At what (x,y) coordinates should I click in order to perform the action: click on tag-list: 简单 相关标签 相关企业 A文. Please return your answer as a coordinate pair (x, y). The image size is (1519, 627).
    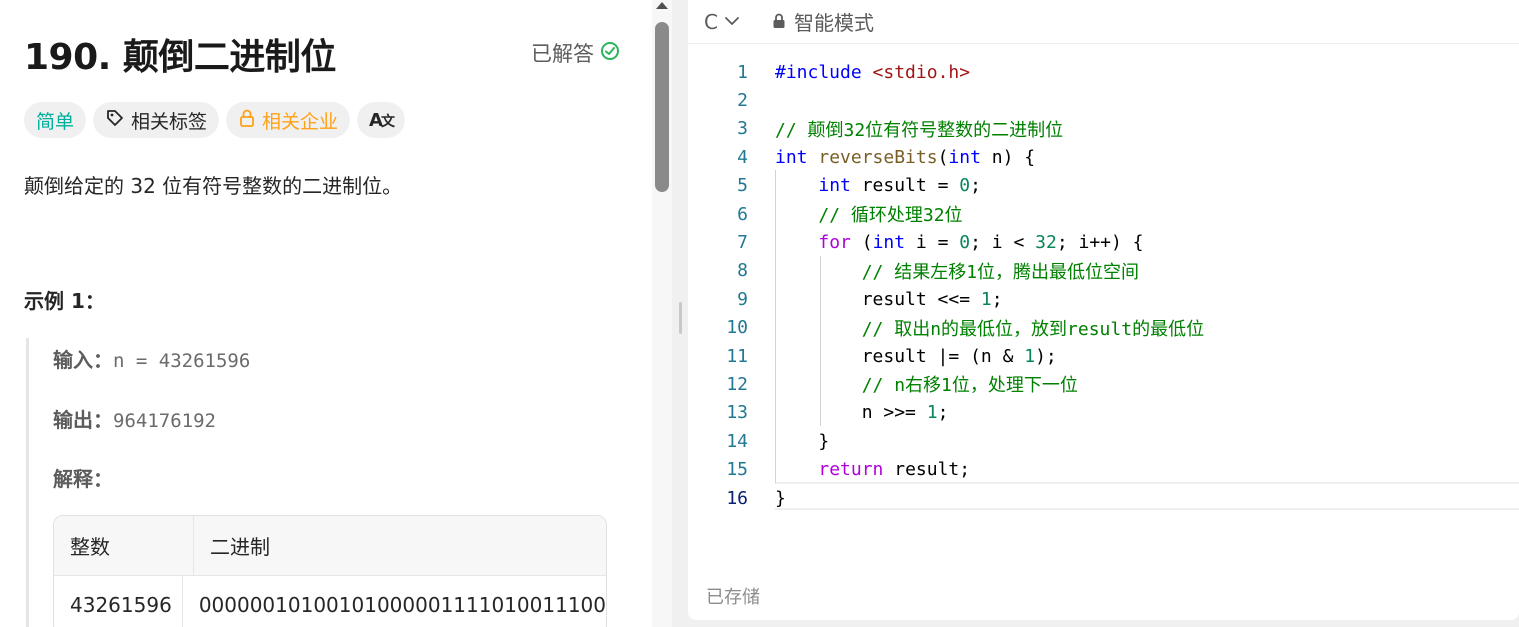
    Looking at the image, I should click on (214, 120).